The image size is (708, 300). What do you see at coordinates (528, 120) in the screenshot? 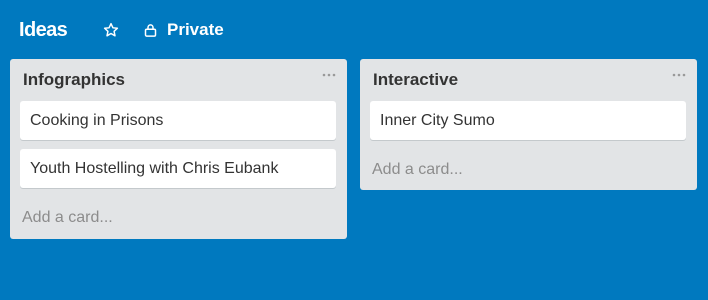
I see `card: Inner City Sumo` at bounding box center [528, 120].